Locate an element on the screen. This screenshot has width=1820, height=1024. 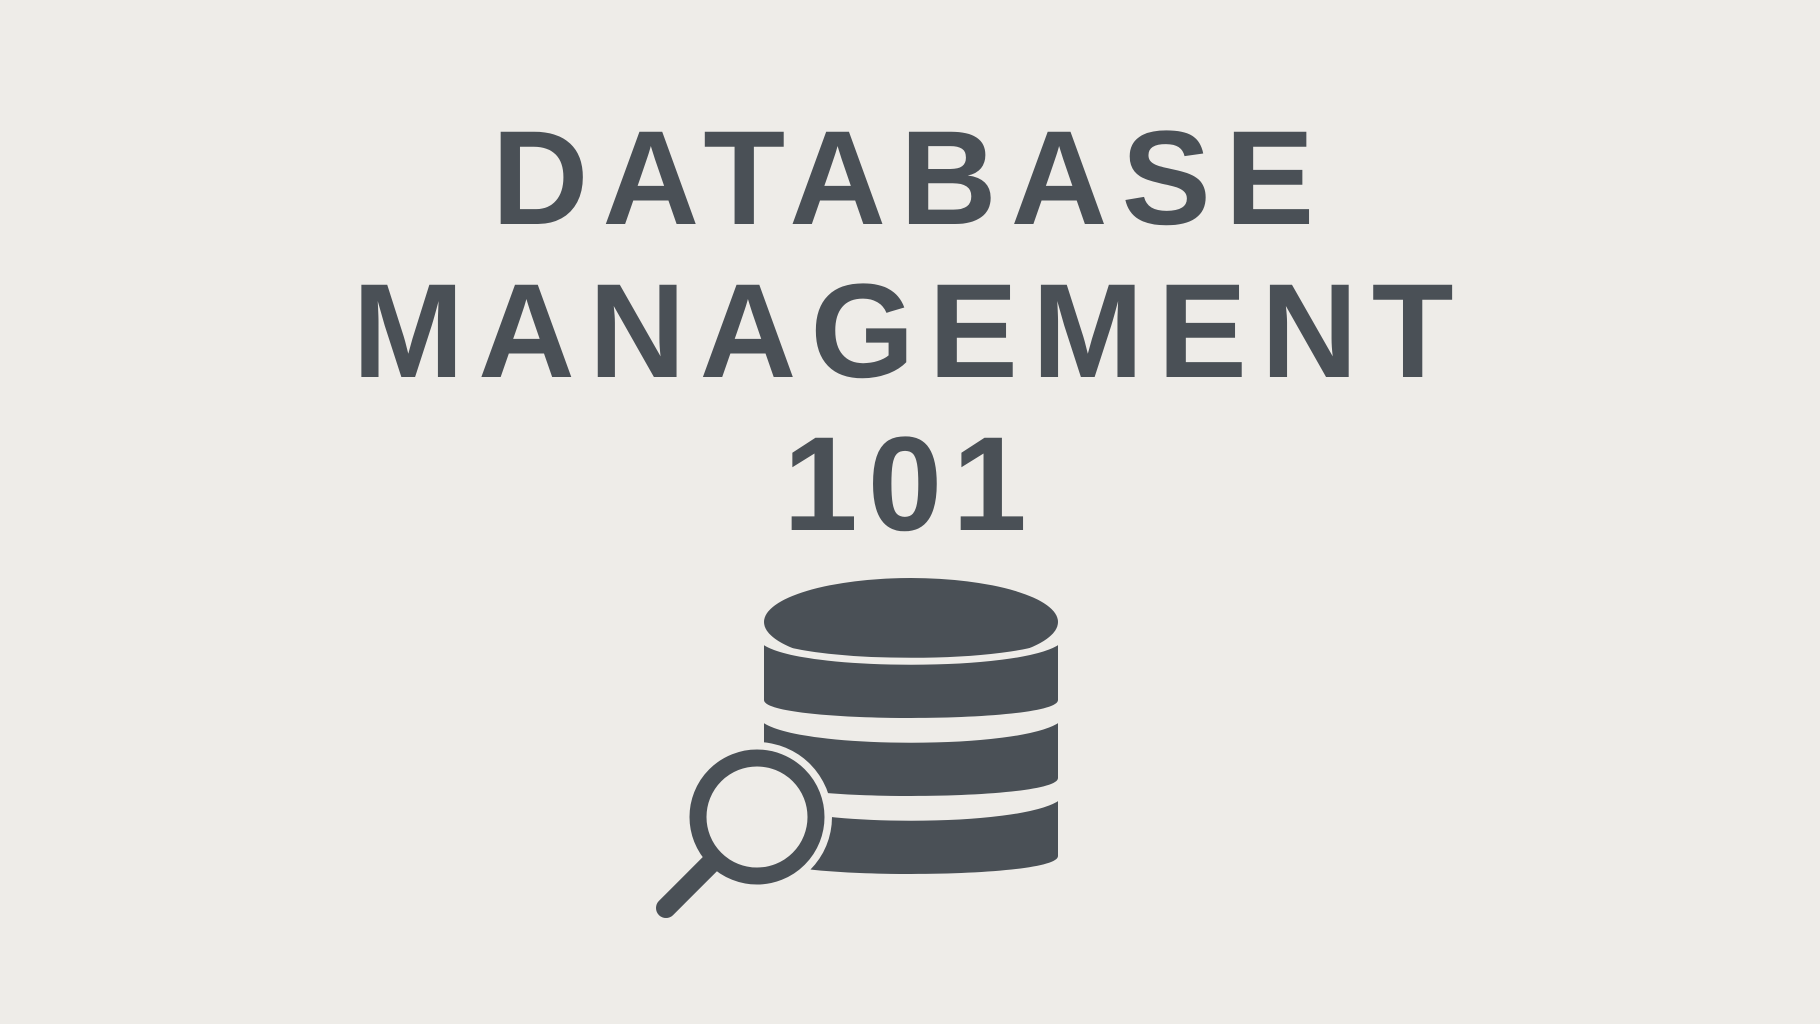
title-line-2: MANAGEMENT is located at coordinates (910, 331).